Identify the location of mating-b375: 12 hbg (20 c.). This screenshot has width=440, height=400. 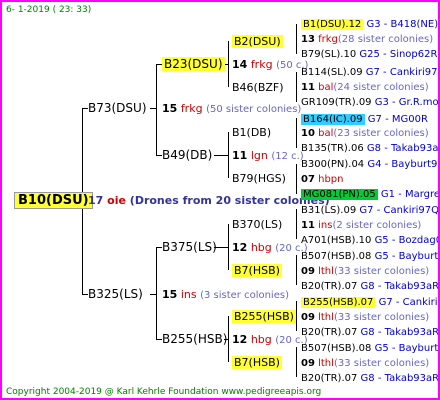
(270, 247).